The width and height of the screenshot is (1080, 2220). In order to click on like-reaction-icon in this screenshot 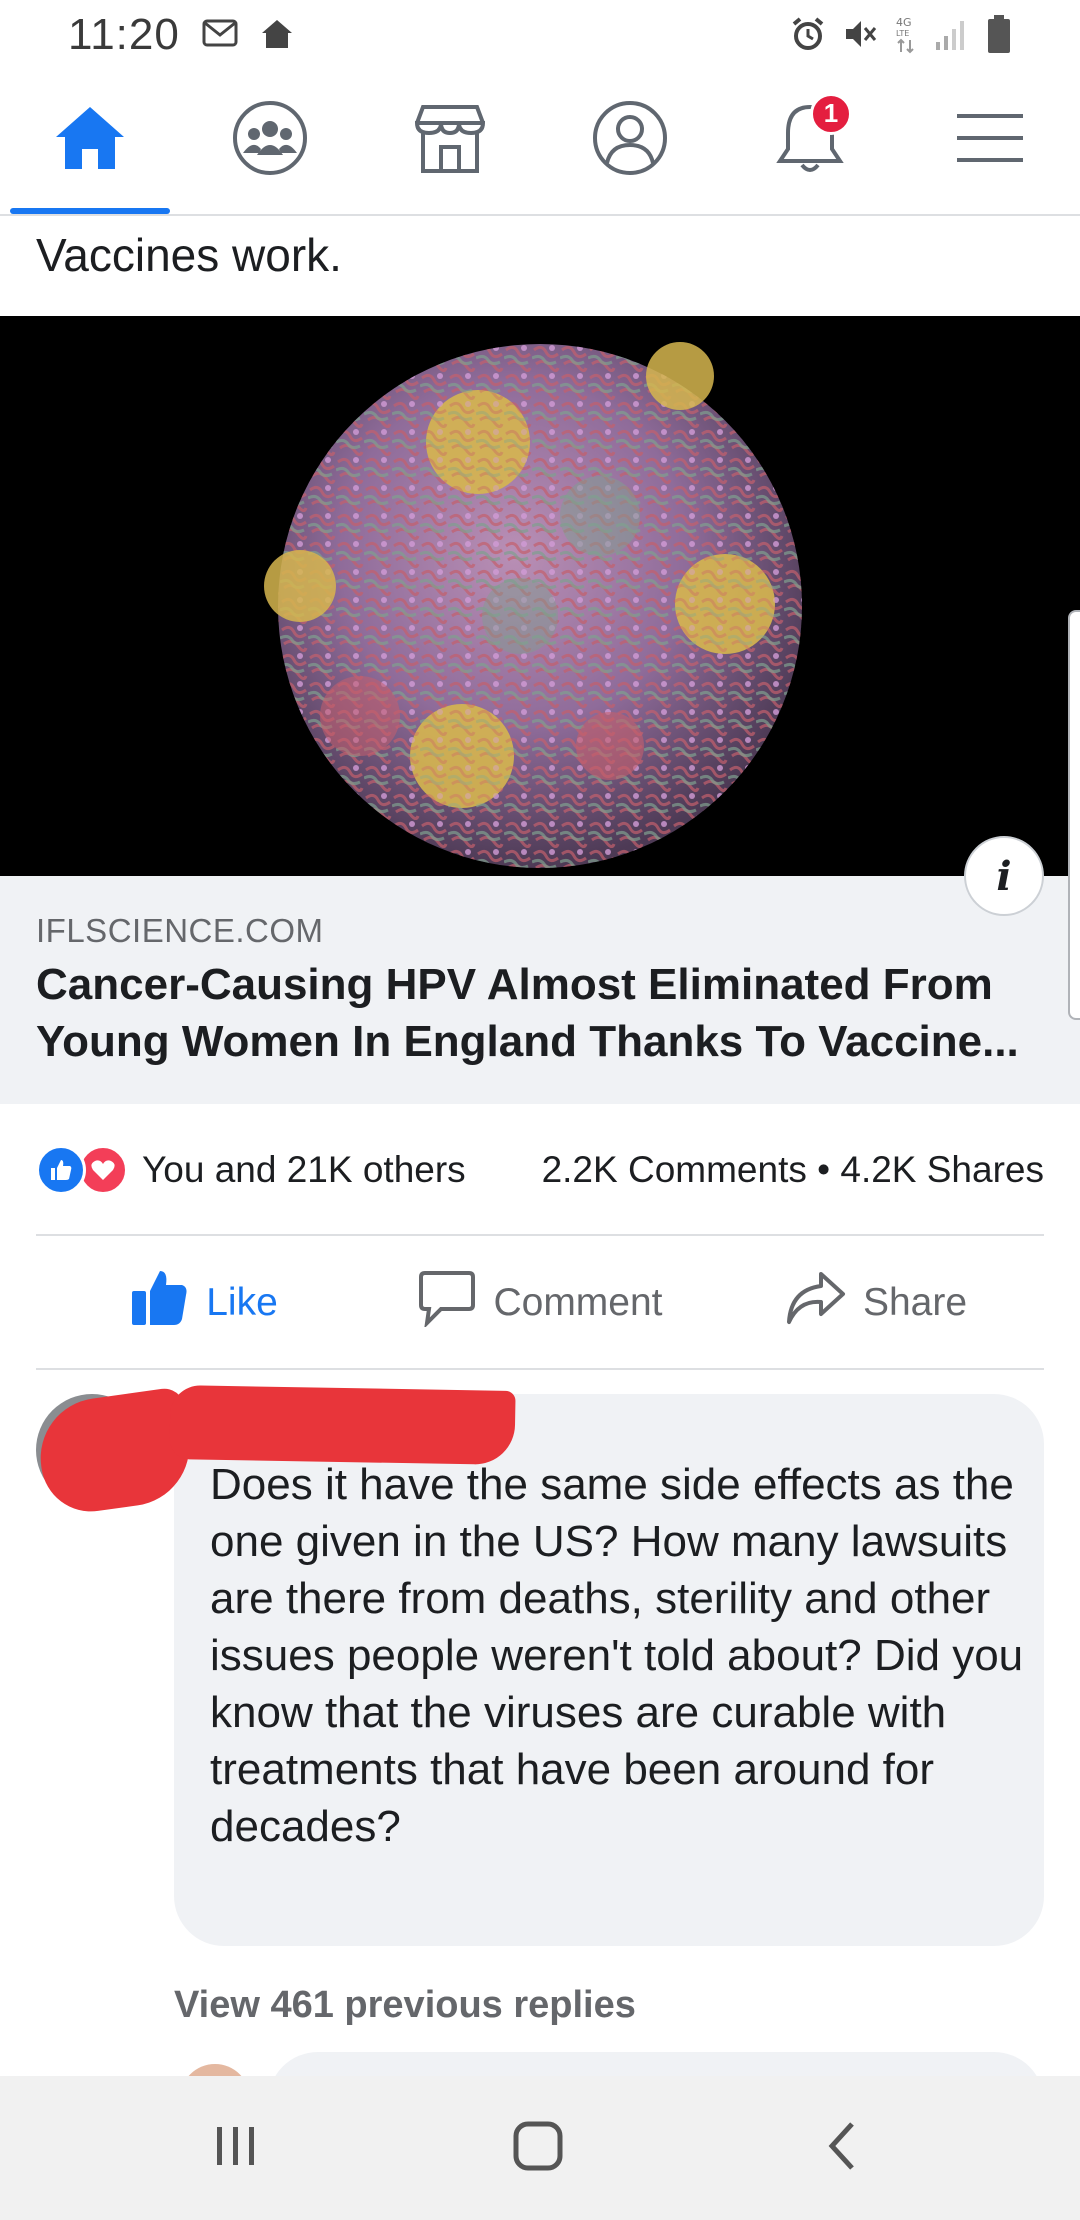, I will do `click(61, 1170)`.